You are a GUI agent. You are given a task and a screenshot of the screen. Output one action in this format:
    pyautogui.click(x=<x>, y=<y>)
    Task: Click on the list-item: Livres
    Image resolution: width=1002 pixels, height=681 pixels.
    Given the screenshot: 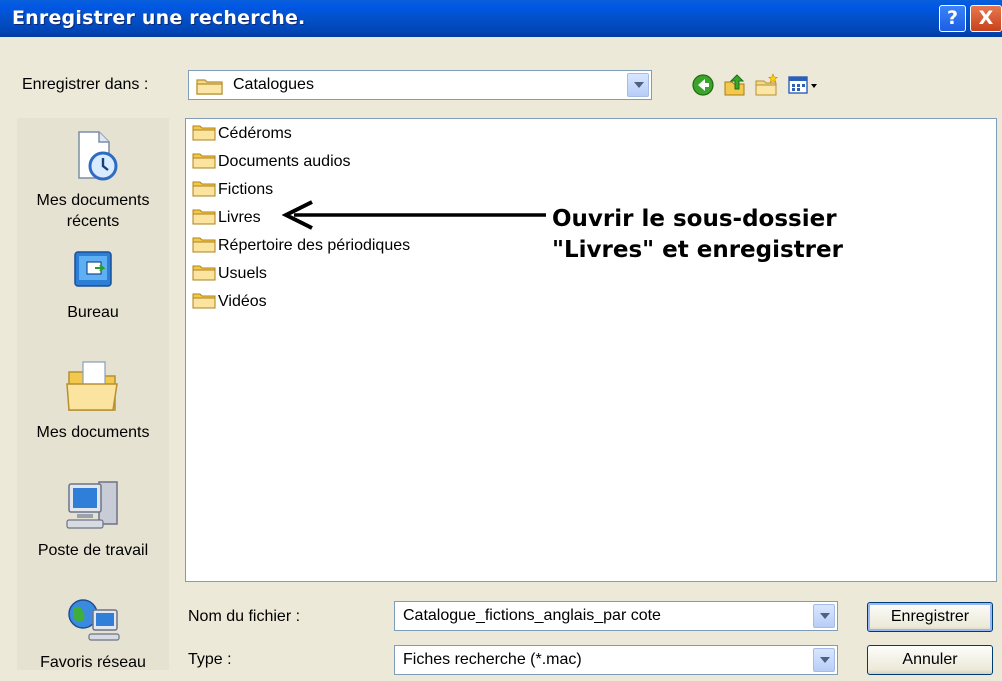 What is the action you would take?
    pyautogui.click(x=226, y=218)
    